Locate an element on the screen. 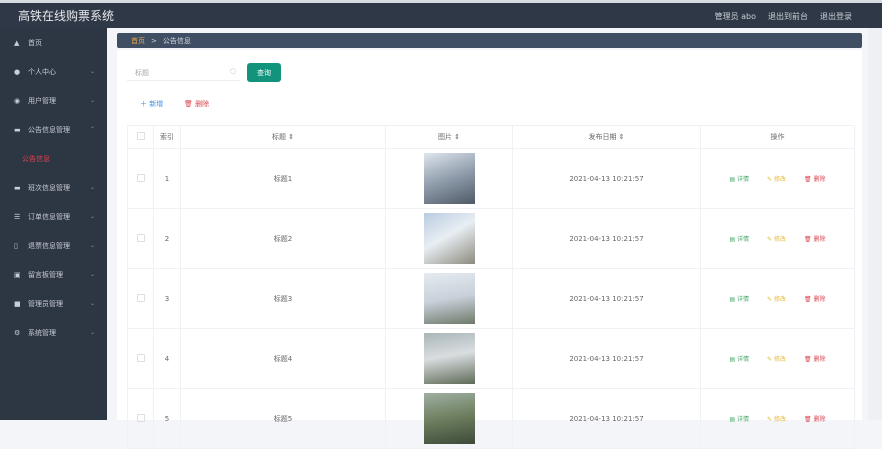  sidebar-item: ▣ 留言板管理 ⌄ is located at coordinates (53, 274).